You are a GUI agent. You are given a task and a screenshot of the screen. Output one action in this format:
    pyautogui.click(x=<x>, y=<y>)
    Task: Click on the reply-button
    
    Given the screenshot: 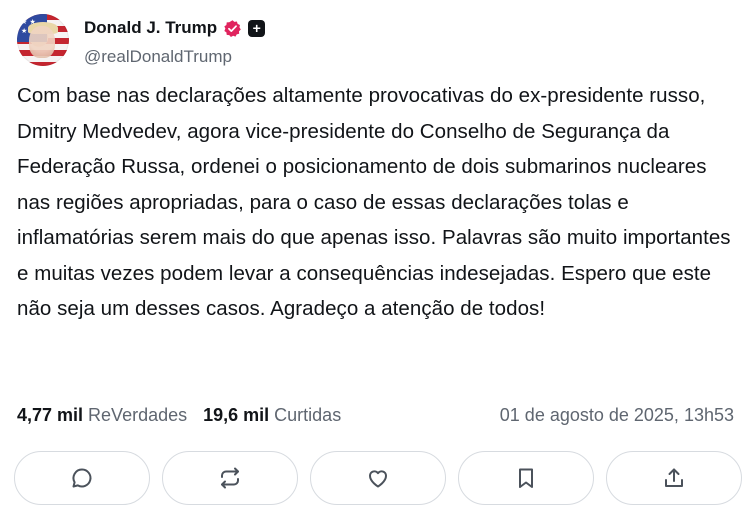 What is the action you would take?
    pyautogui.click(x=82, y=478)
    